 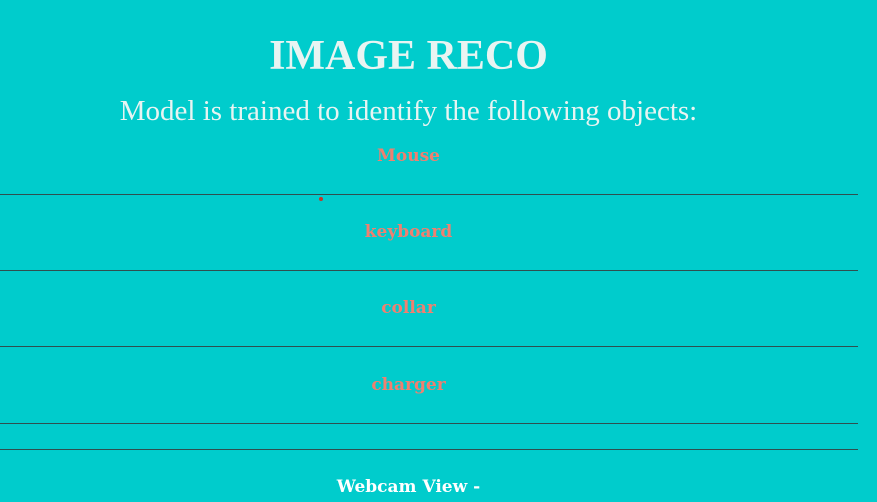 What do you see at coordinates (408, 156) in the screenshot?
I see `object-item-mouse: Mouse` at bounding box center [408, 156].